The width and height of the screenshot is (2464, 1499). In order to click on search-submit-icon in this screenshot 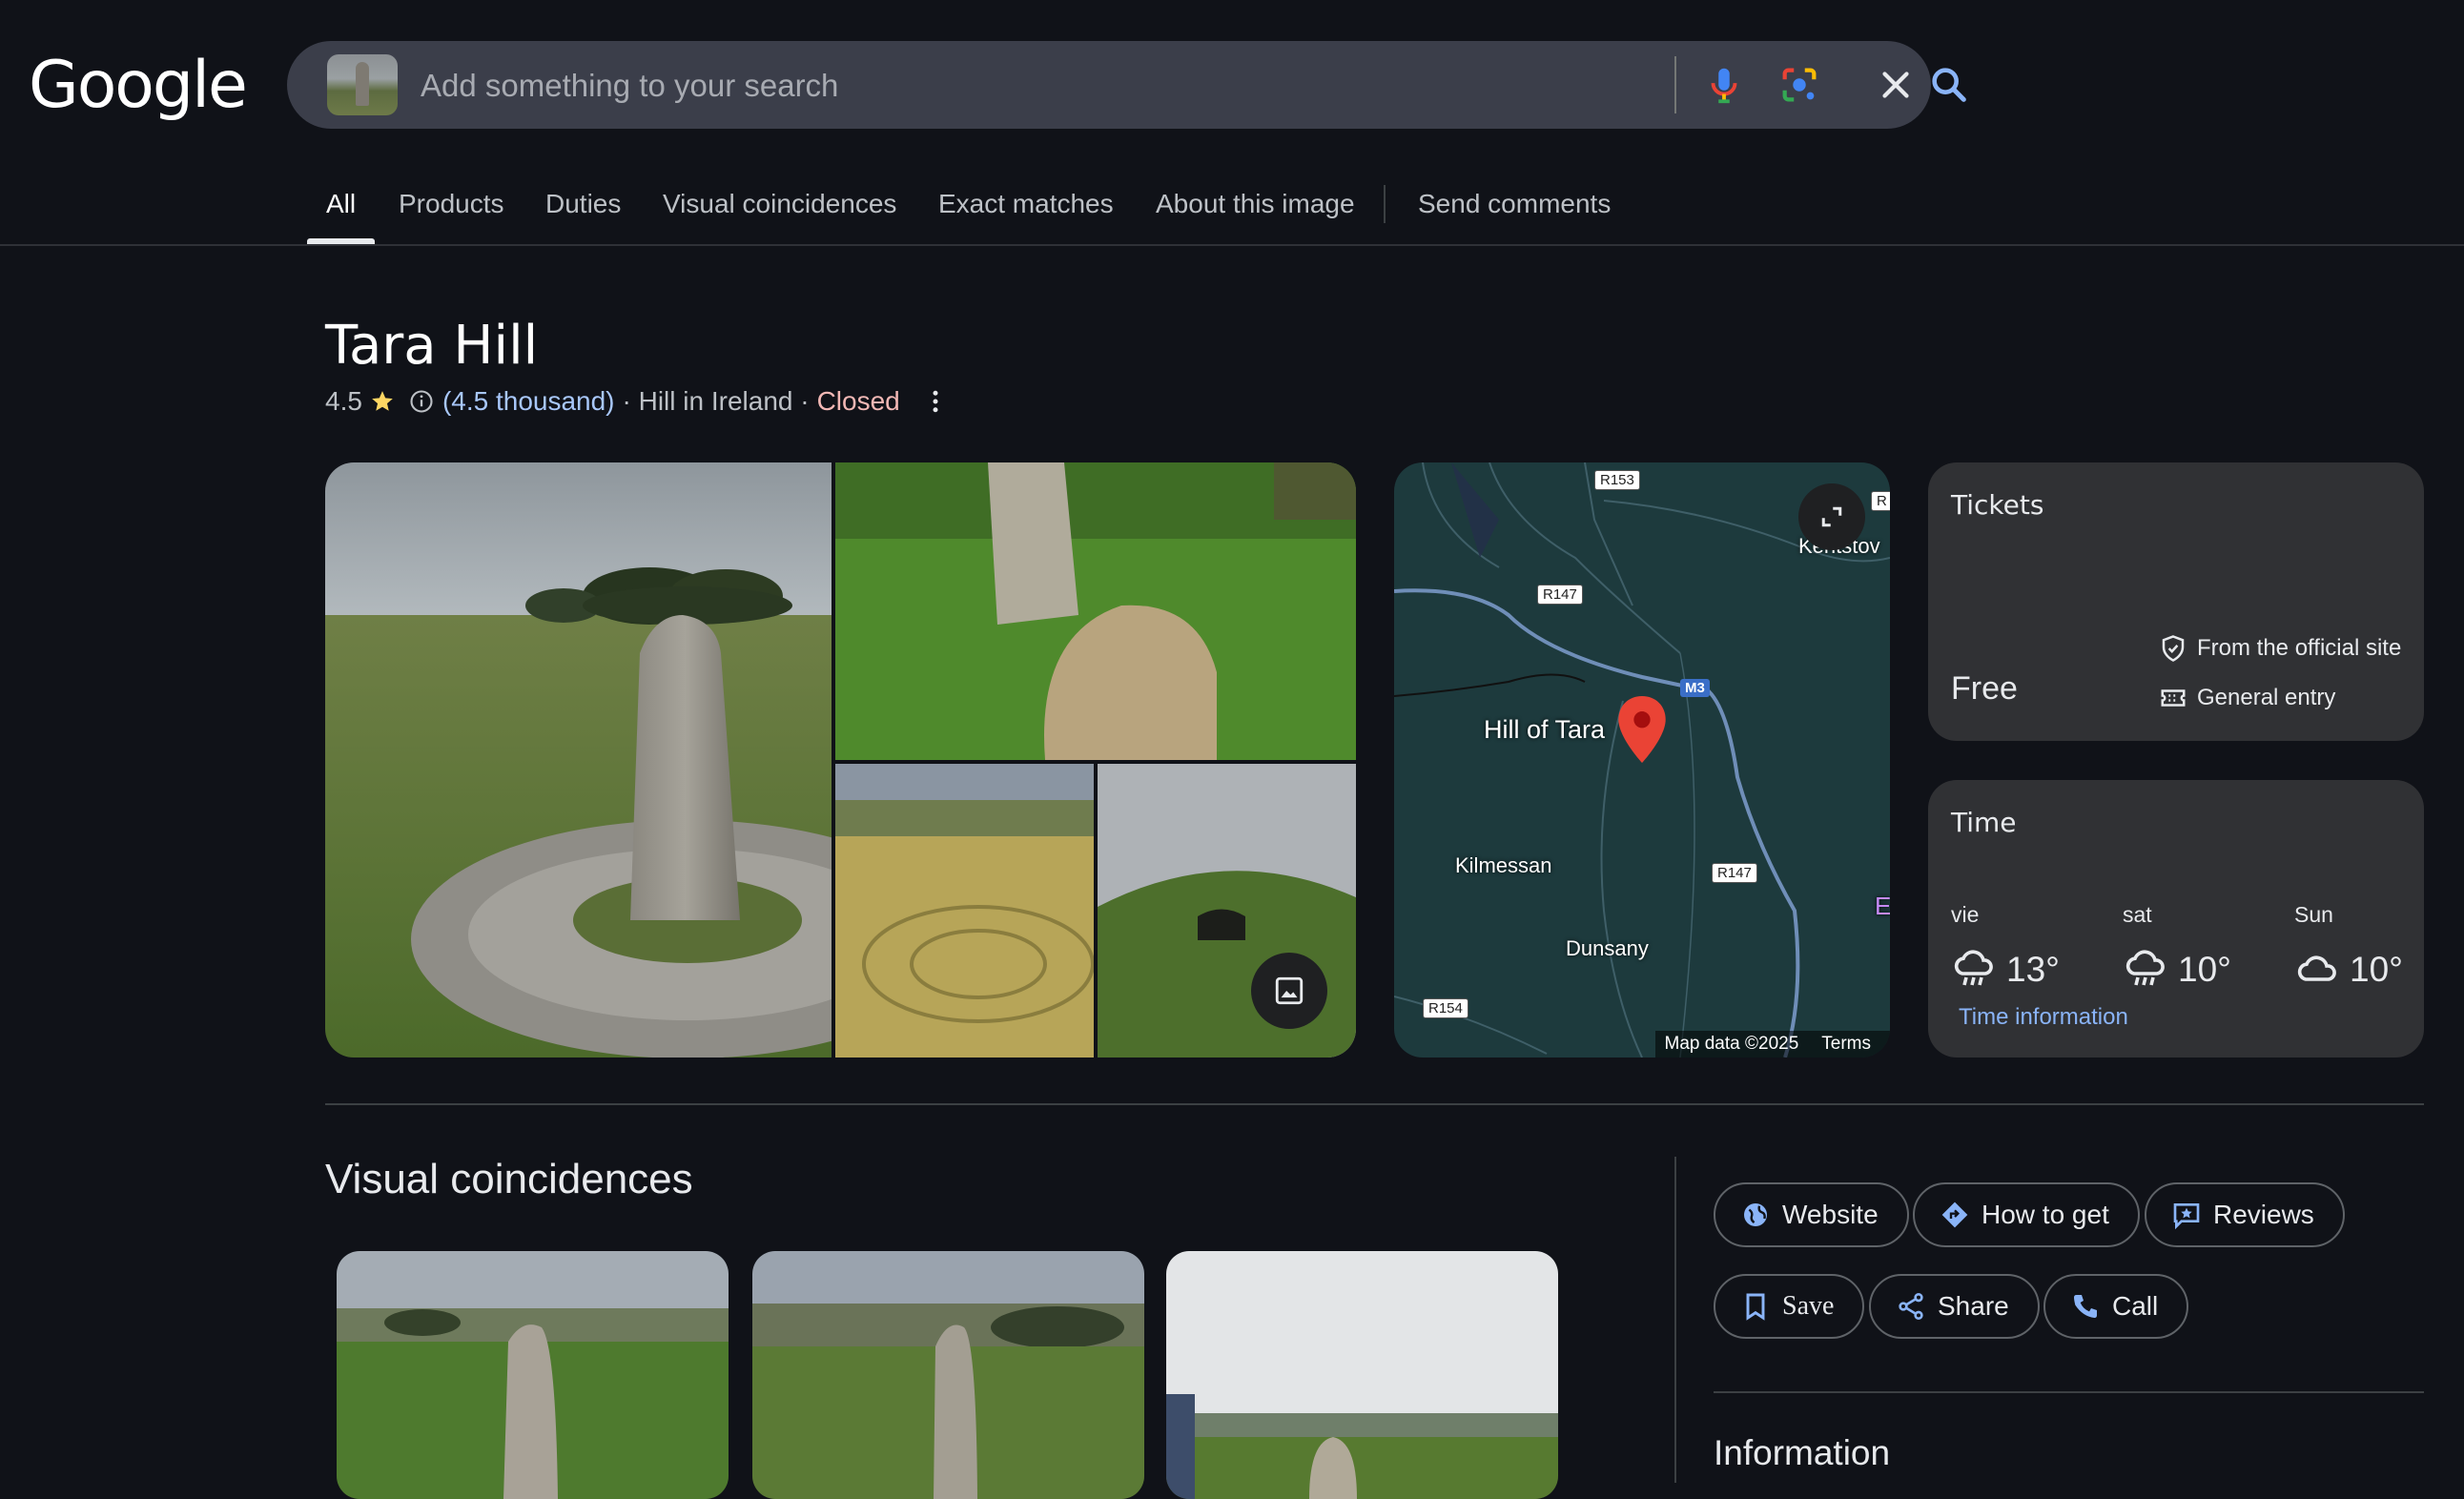, I will do `click(1908, 85)`.